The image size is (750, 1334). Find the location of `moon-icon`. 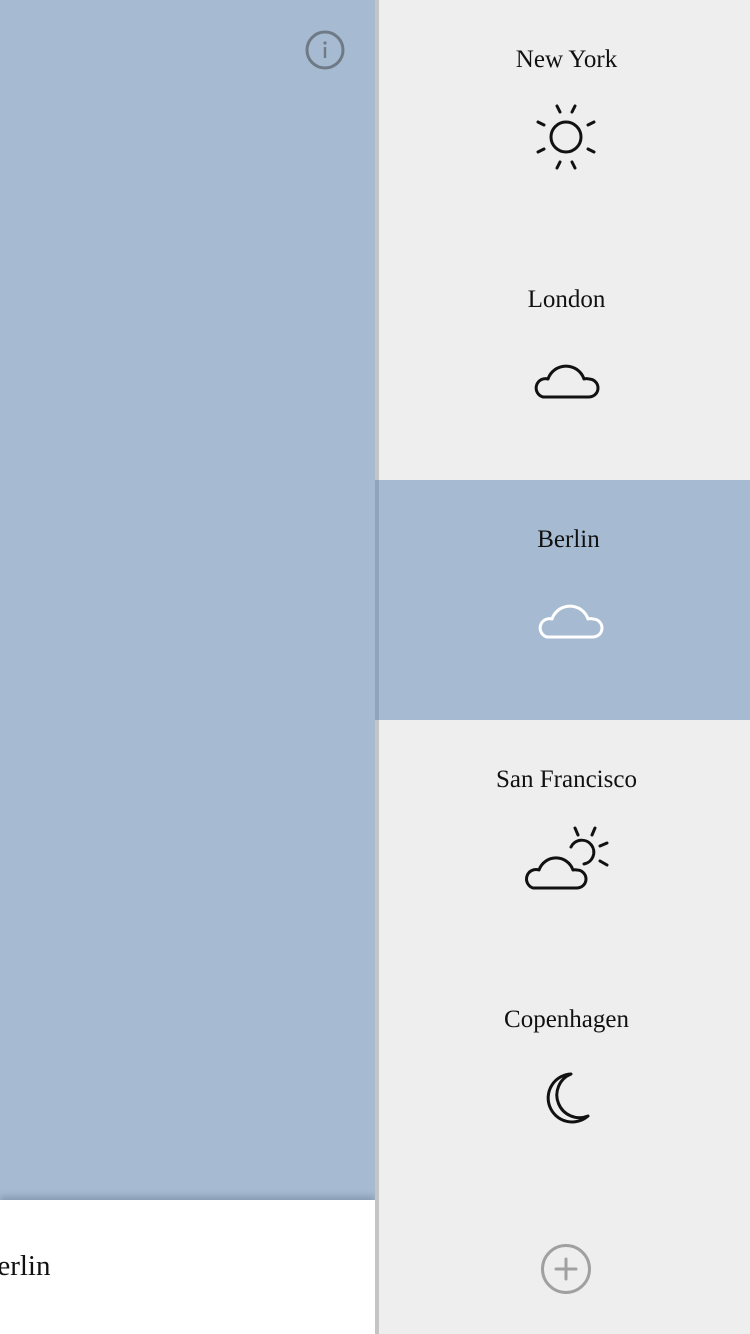

moon-icon is located at coordinates (568, 1098).